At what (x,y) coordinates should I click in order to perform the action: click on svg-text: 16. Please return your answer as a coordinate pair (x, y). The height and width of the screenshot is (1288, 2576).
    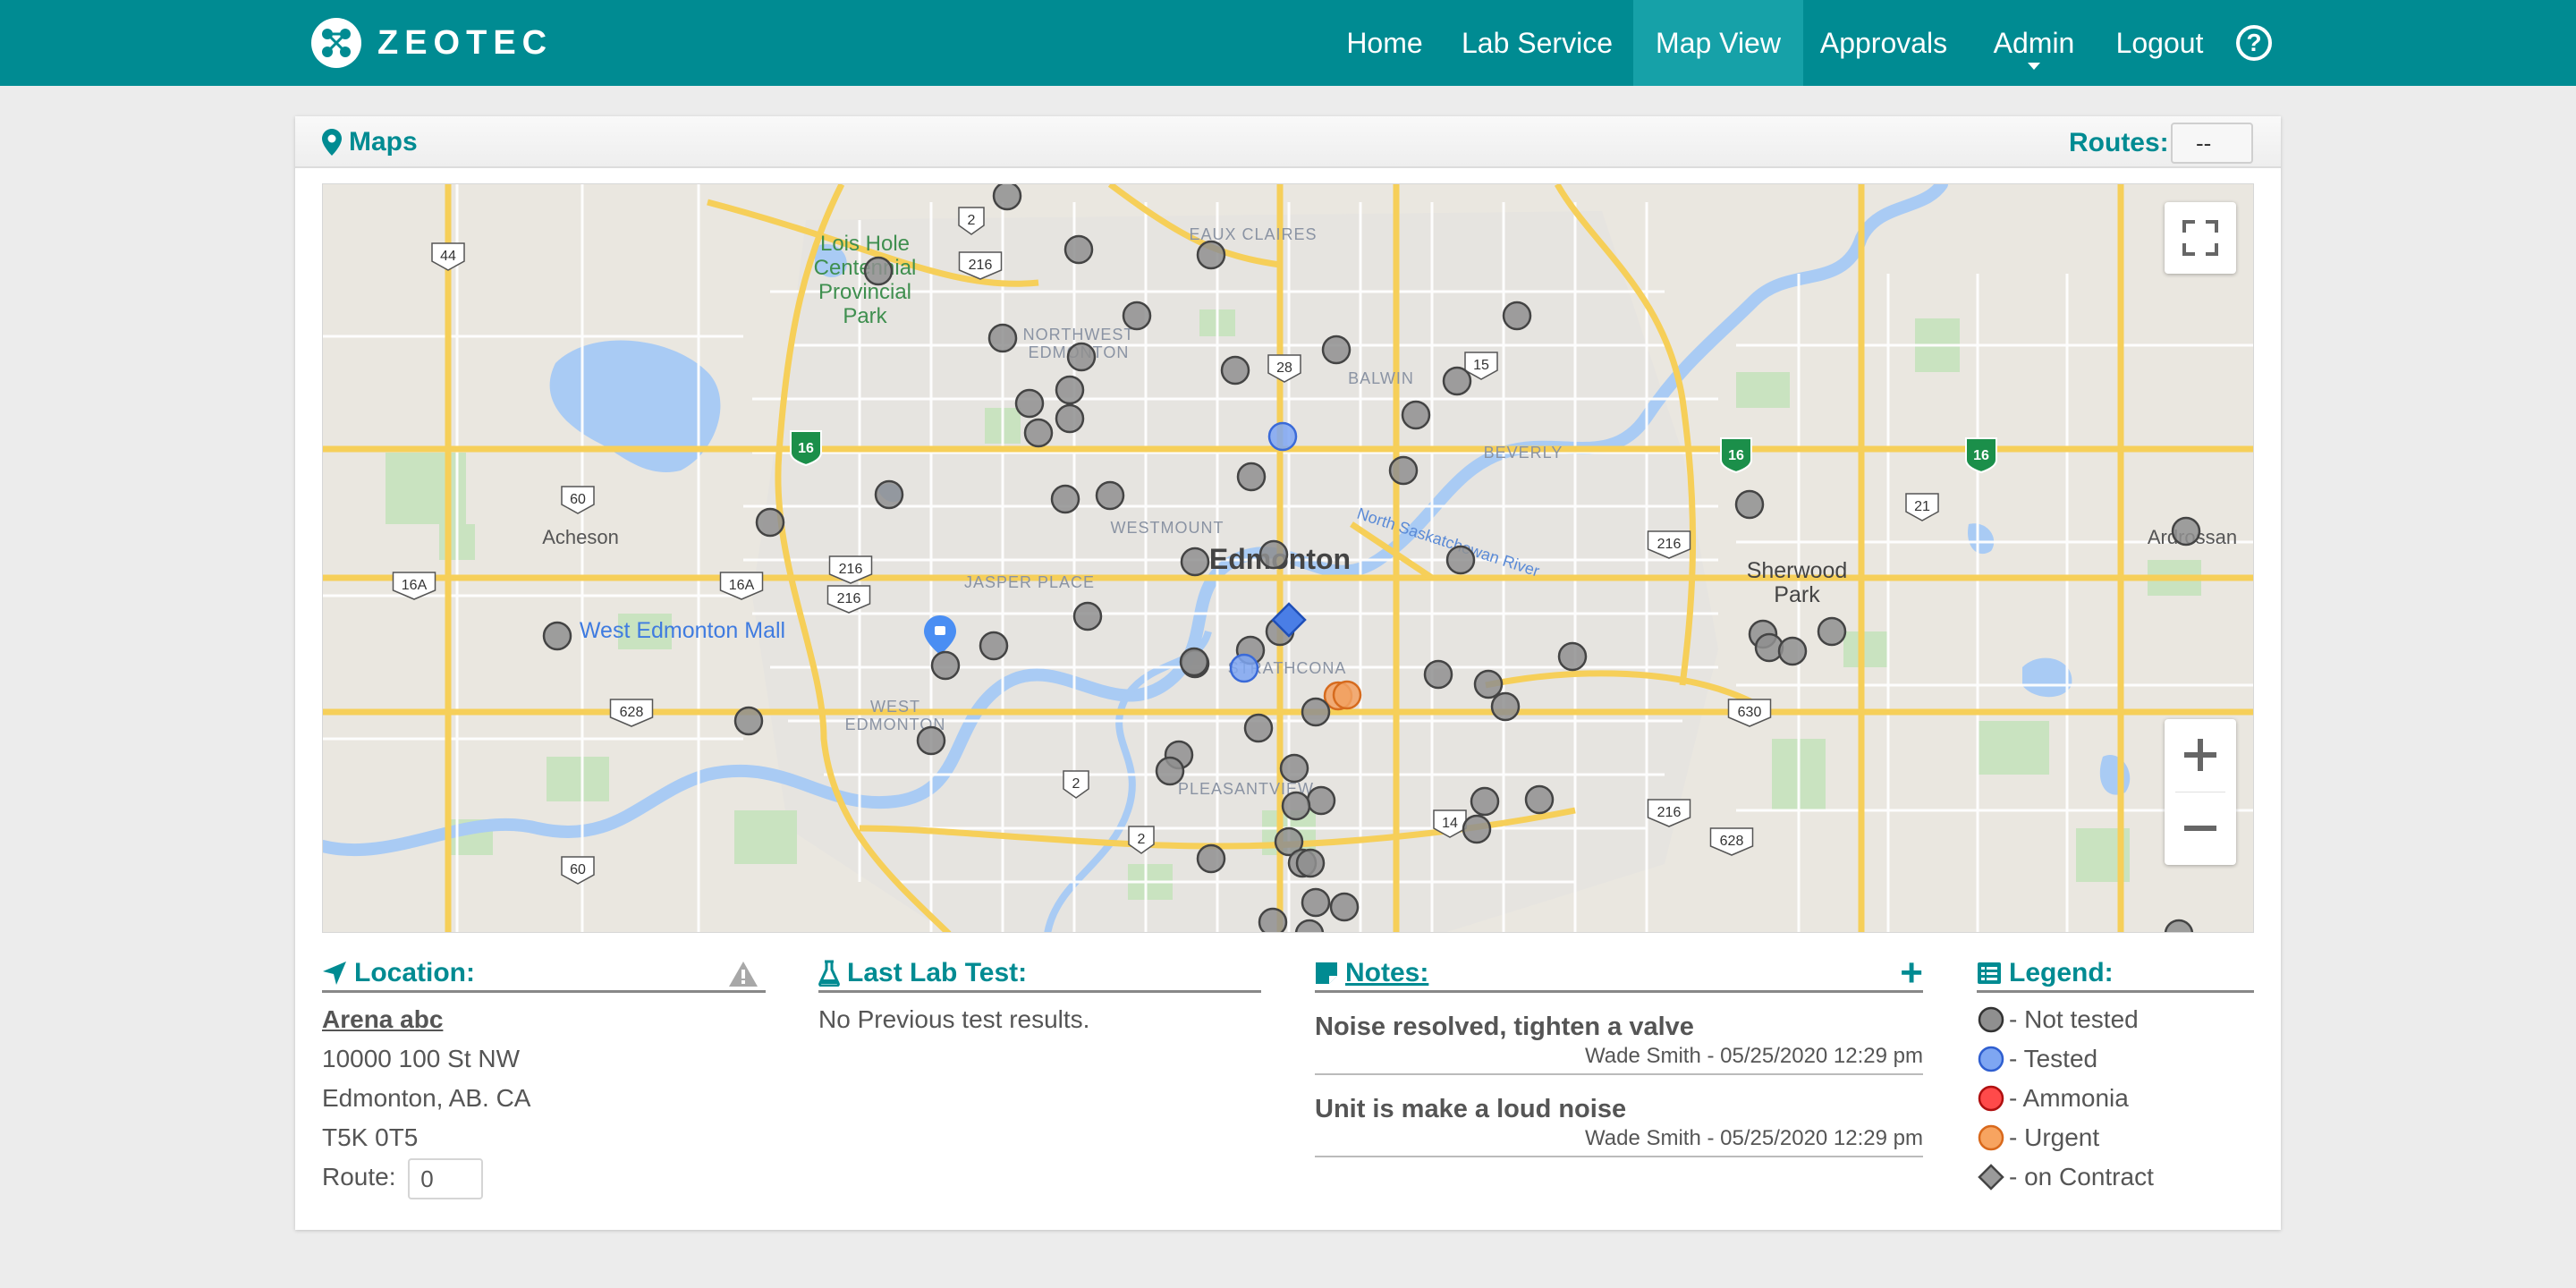
    Looking at the image, I should click on (806, 448).